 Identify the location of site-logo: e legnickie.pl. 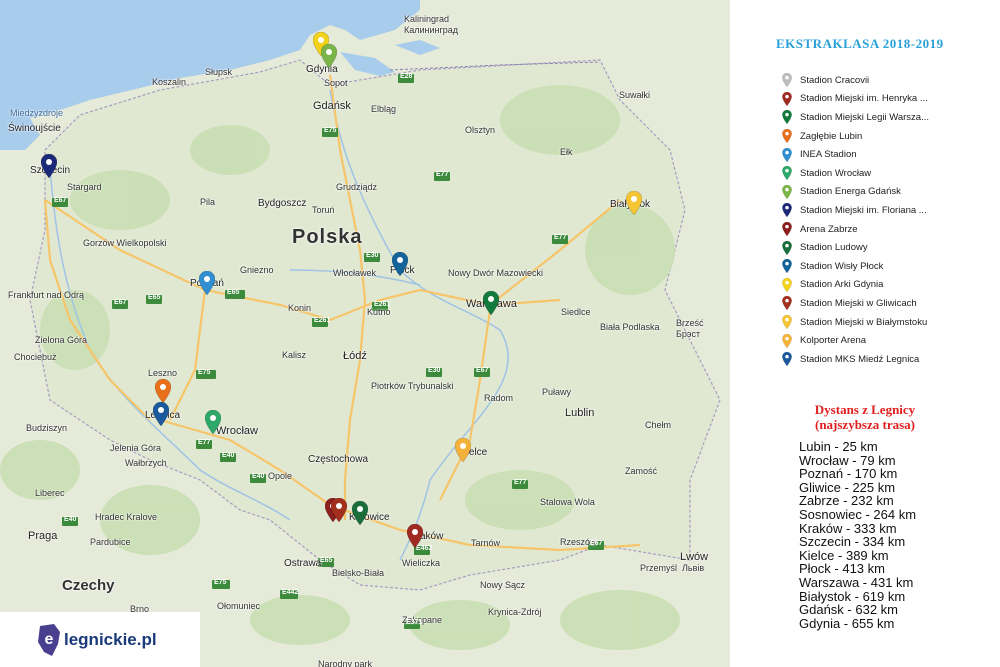
(100, 639).